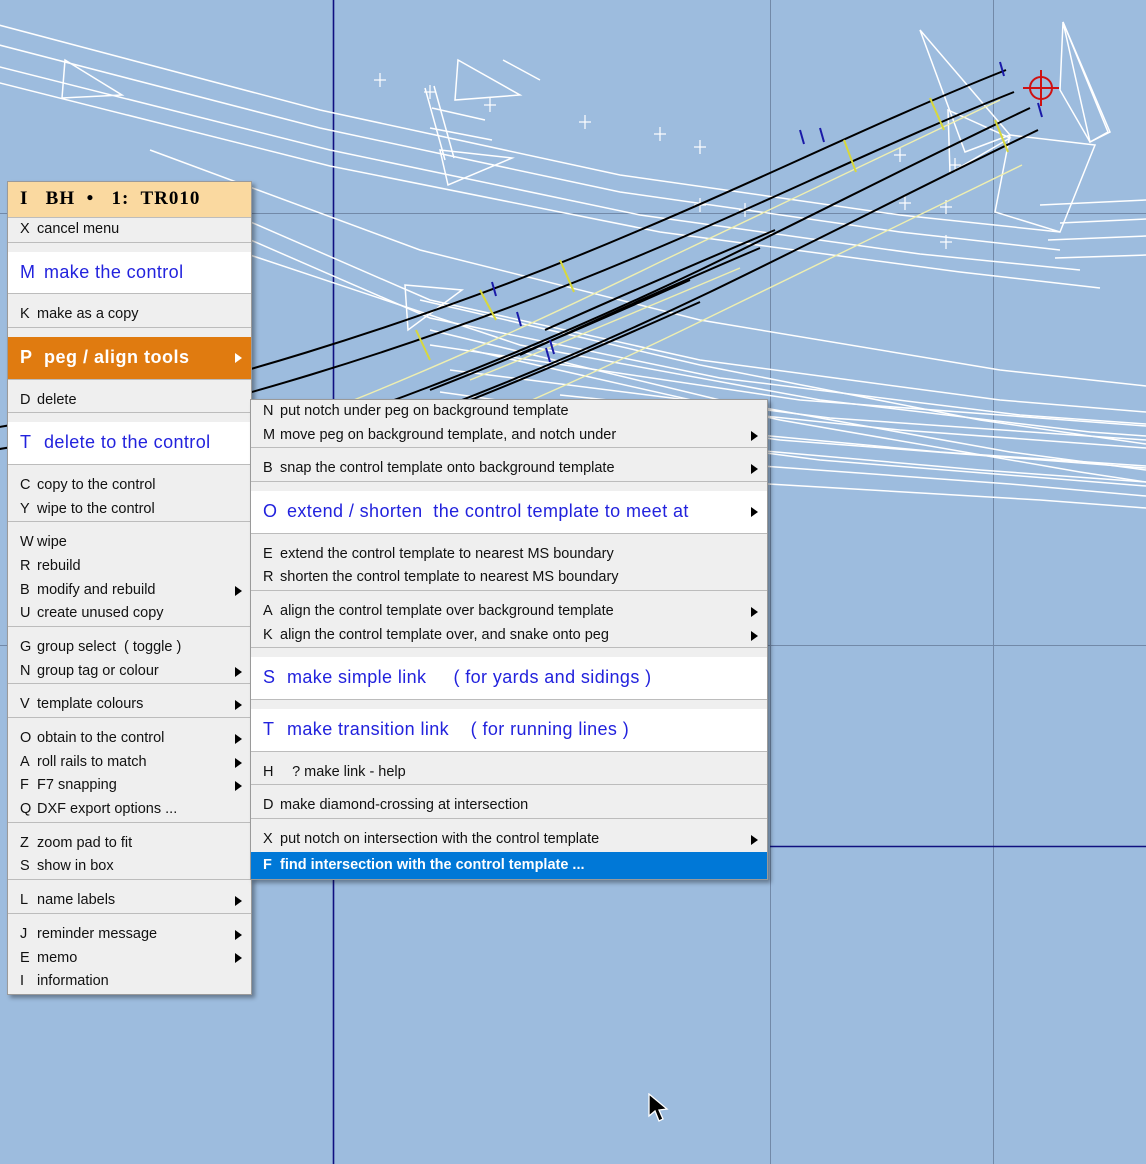 The height and width of the screenshot is (1164, 1146). I want to click on menu-item-roll-rails-to-match: Aroll rails to match, so click(129, 762).